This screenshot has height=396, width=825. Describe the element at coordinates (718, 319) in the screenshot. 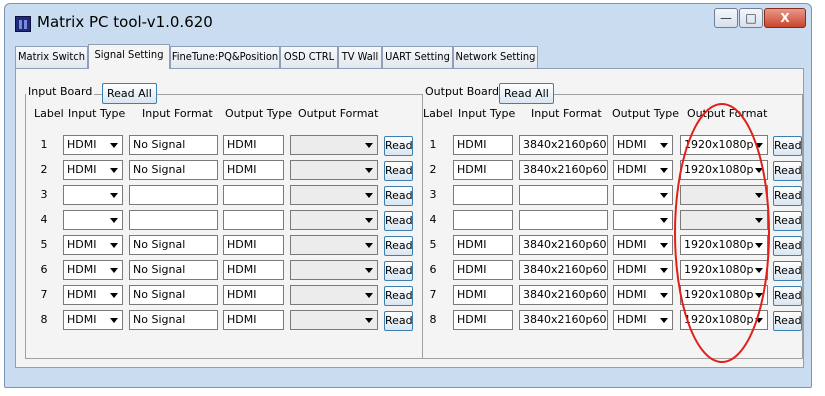

I see `output_board-output-format-select-value: 1920x1080p60` at that location.